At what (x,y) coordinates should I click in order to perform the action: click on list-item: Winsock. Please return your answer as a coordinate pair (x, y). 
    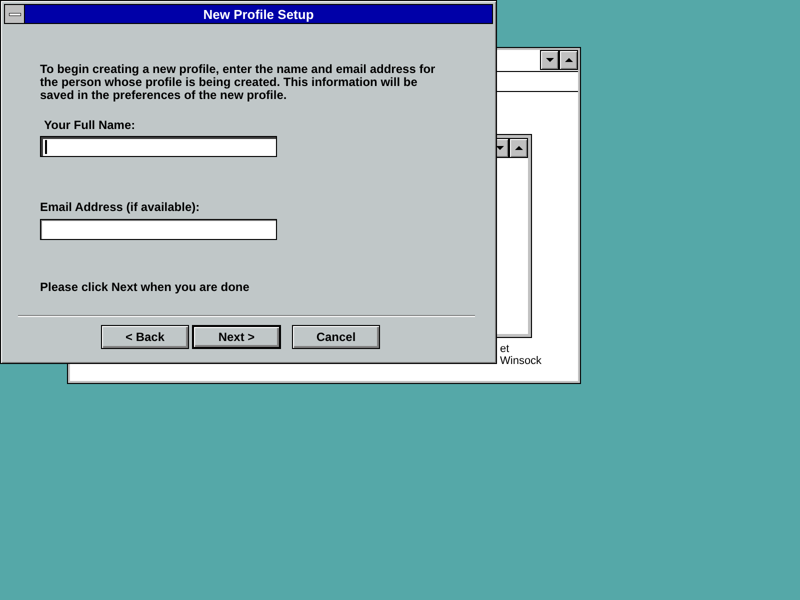
    Looking at the image, I should click on (521, 361).